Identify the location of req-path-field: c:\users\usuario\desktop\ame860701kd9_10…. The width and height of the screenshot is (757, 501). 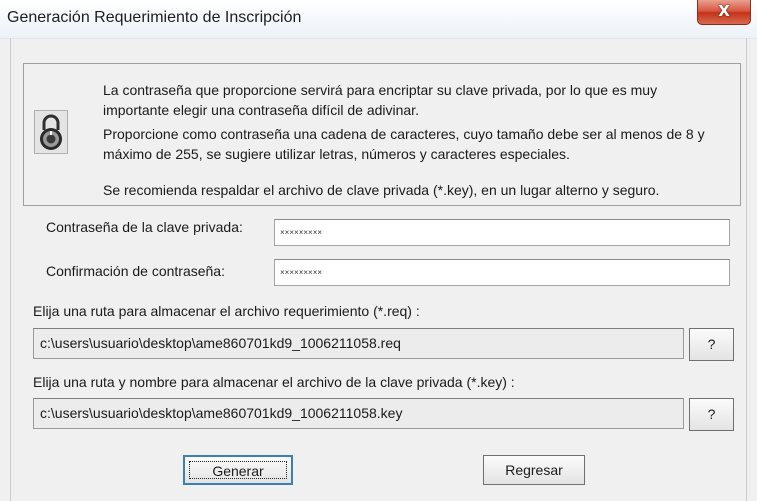
(358, 343).